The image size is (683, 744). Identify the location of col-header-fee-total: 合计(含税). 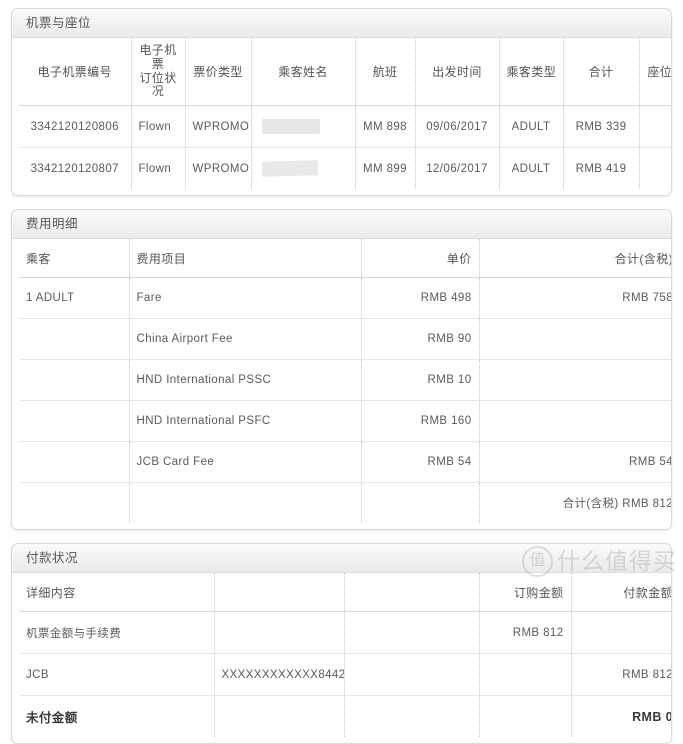
(575, 259).